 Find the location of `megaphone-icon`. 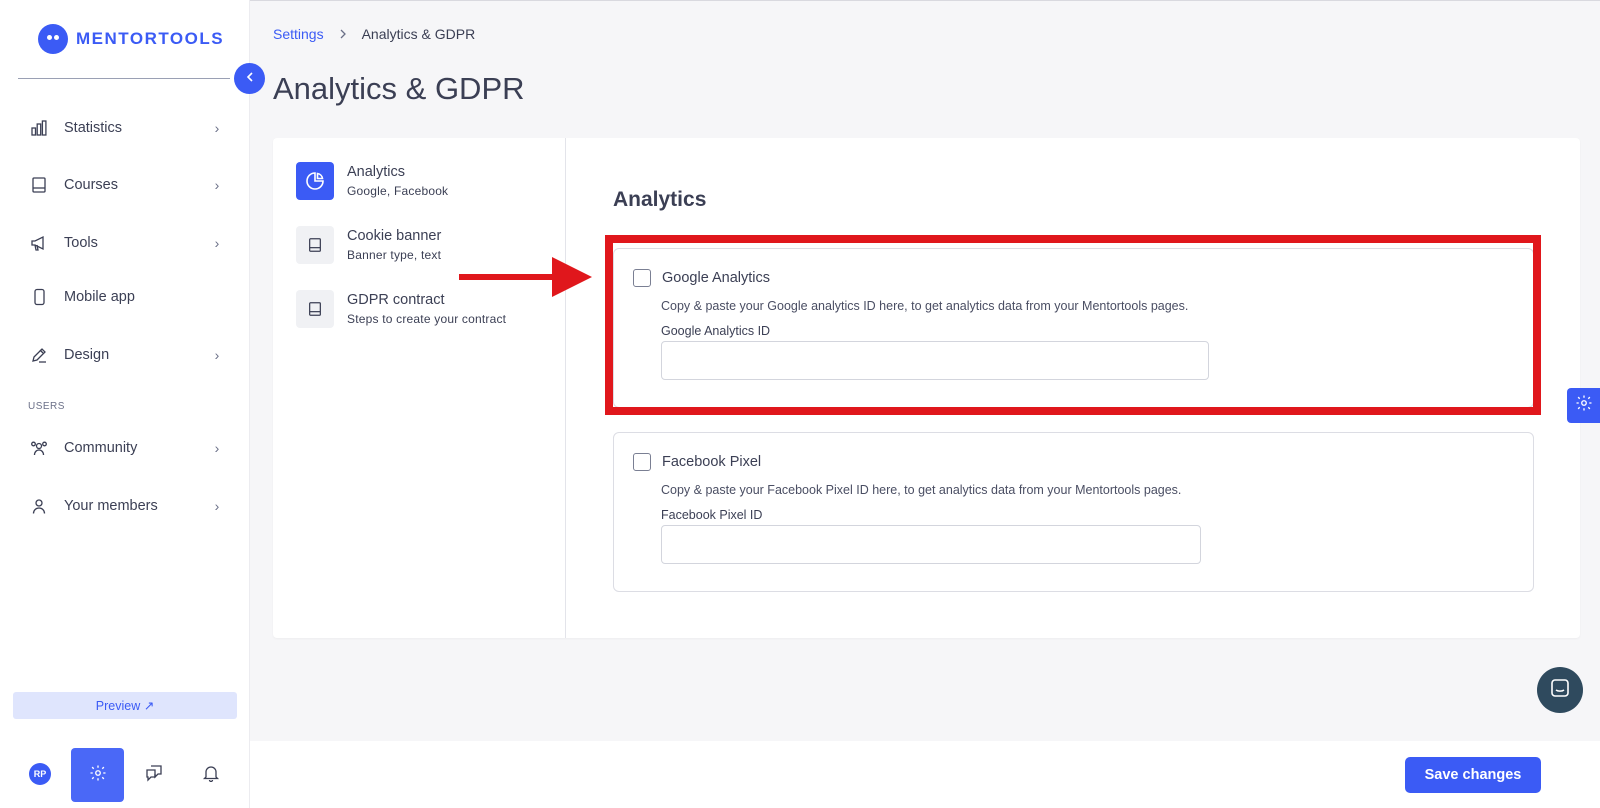

megaphone-icon is located at coordinates (39, 243).